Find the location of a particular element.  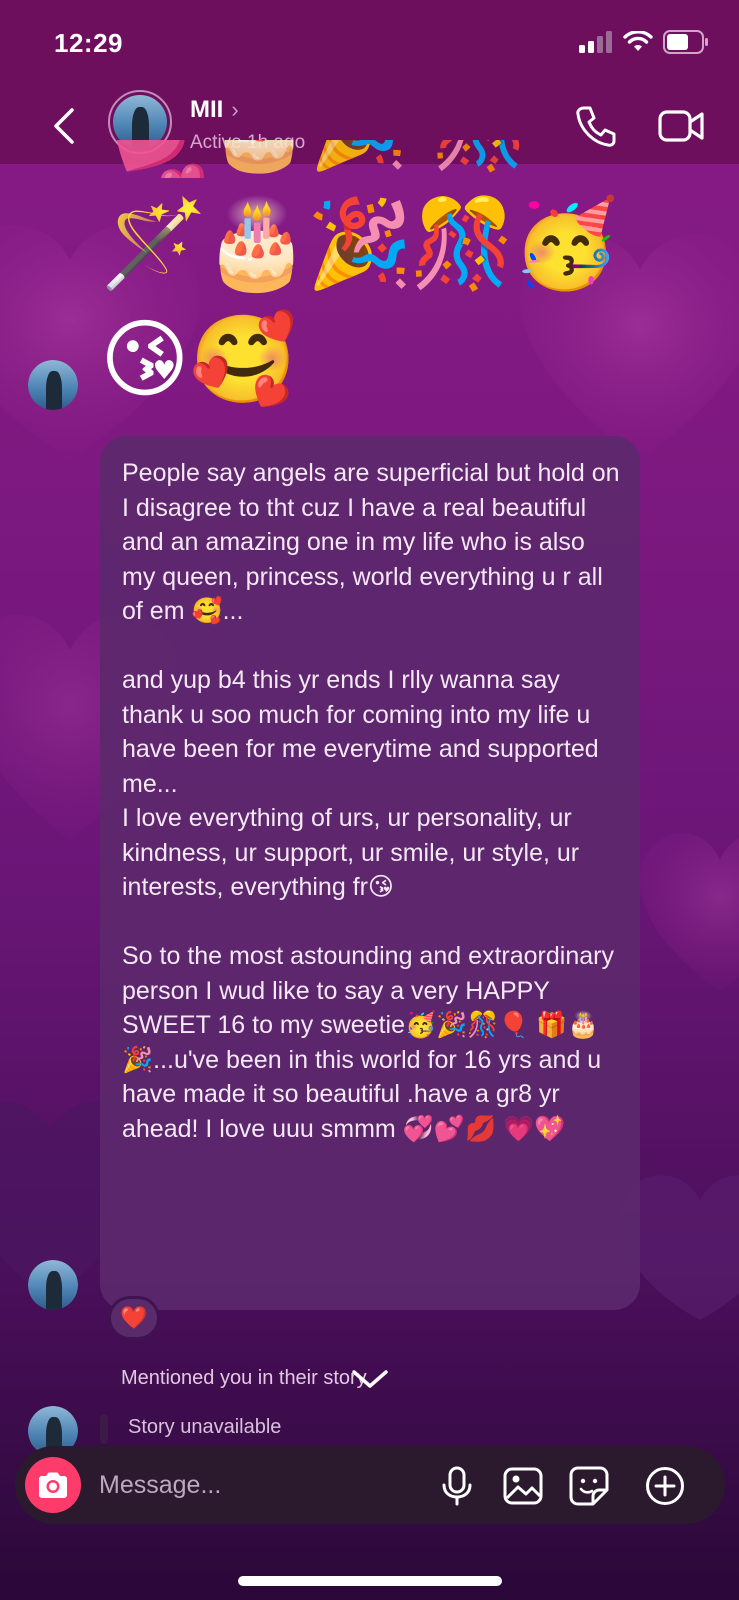

chevron-right-icon: › is located at coordinates (235, 109).